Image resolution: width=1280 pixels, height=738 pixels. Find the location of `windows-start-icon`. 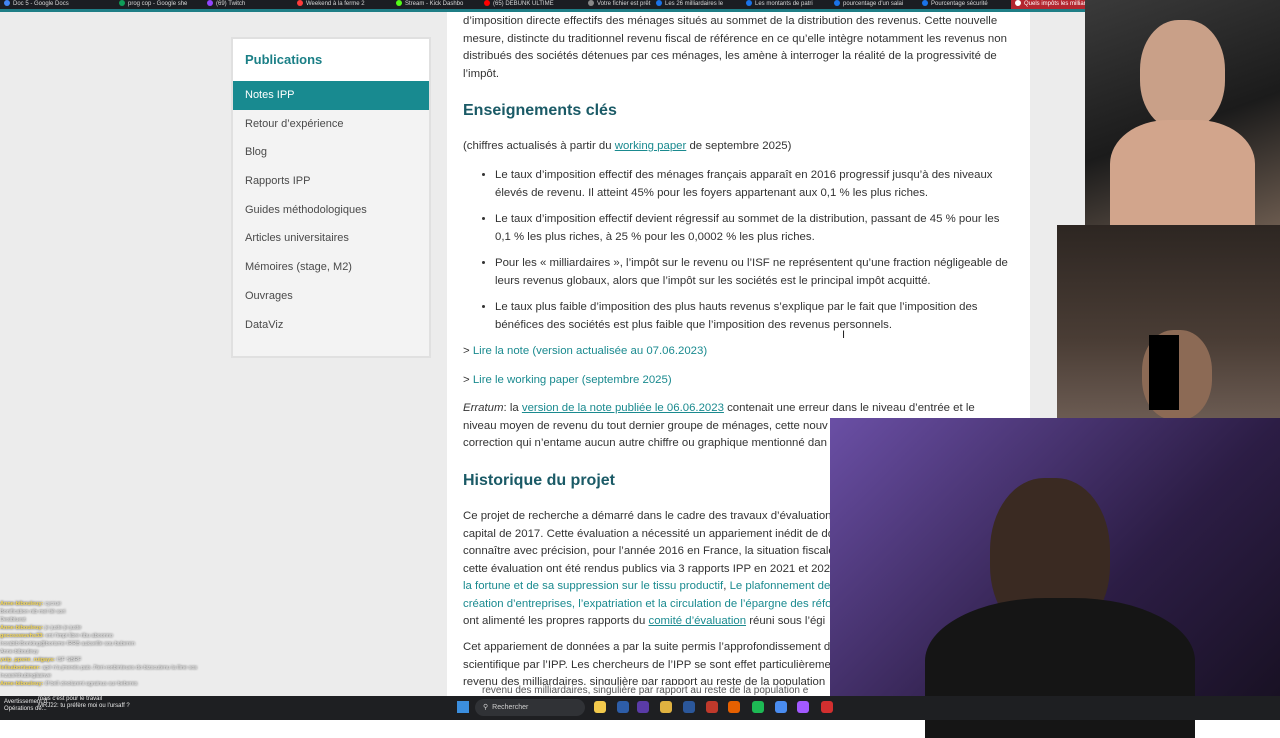

windows-start-icon is located at coordinates (463, 707).